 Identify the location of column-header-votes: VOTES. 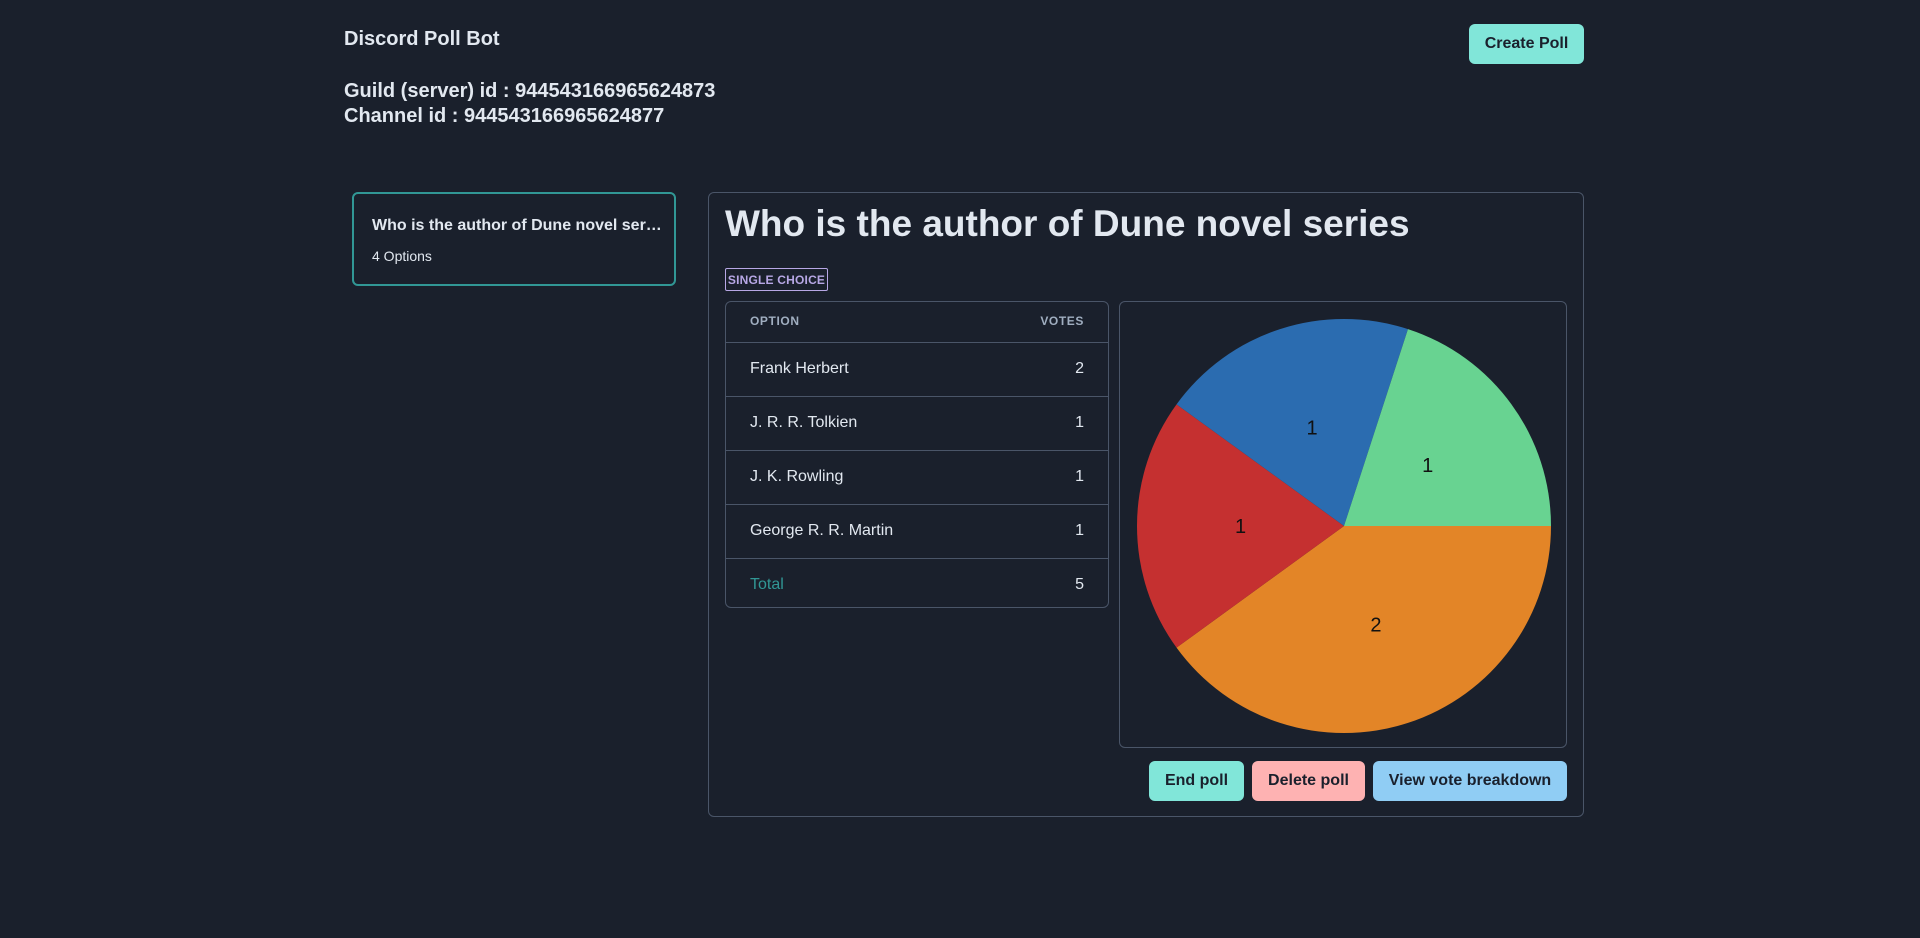
(1062, 321).